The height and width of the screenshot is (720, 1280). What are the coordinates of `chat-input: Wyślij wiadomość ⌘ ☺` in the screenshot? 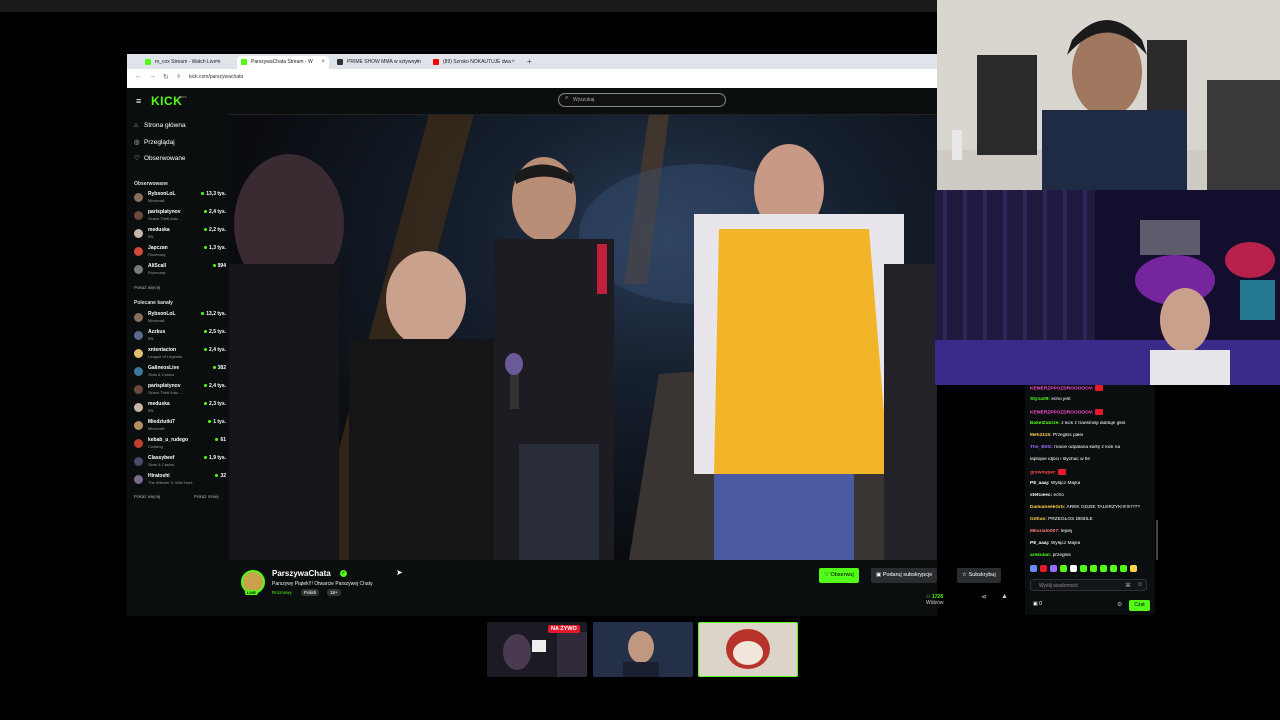 It's located at (1088, 585).